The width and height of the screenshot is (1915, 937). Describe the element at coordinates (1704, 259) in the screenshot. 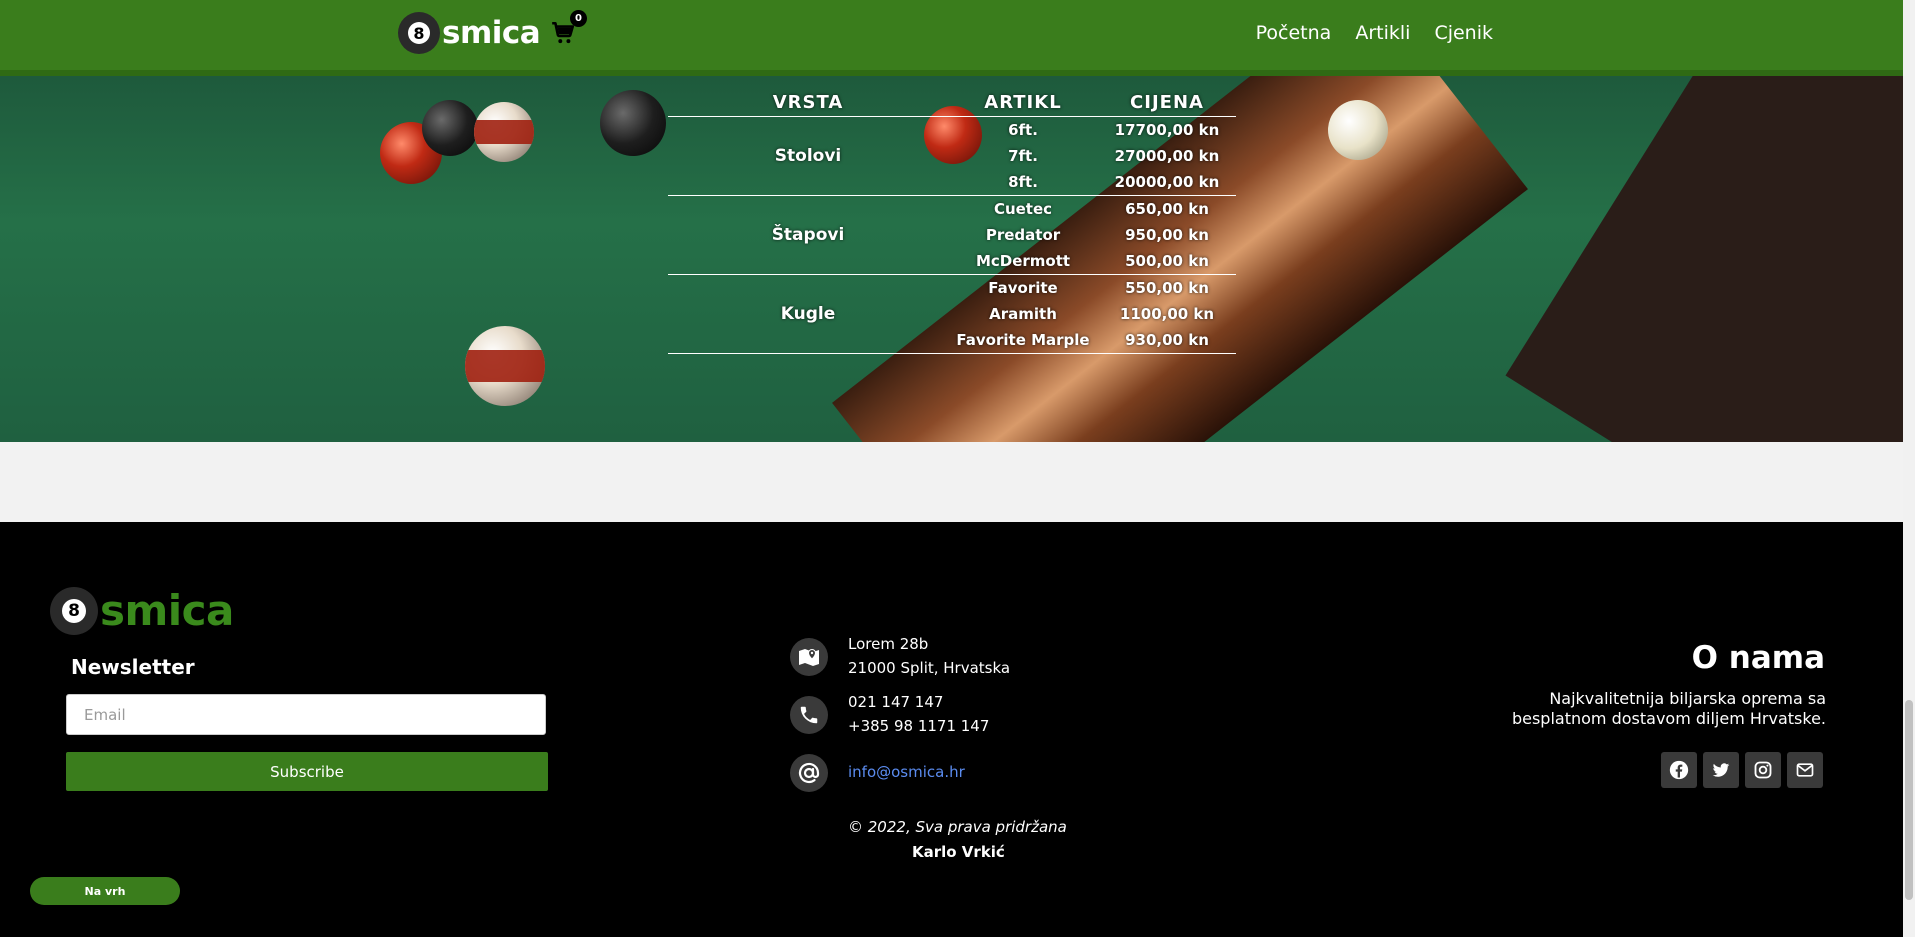

I see `table-corner` at that location.